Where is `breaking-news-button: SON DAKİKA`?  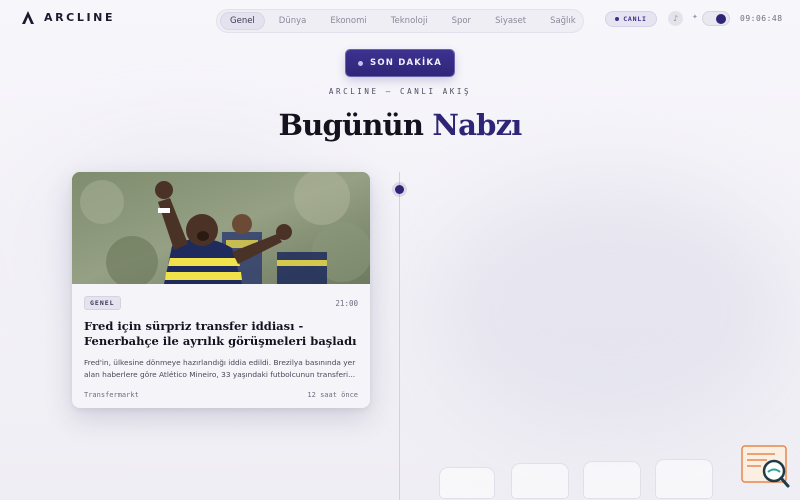
breaking-news-button: SON DAKİKA is located at coordinates (400, 63).